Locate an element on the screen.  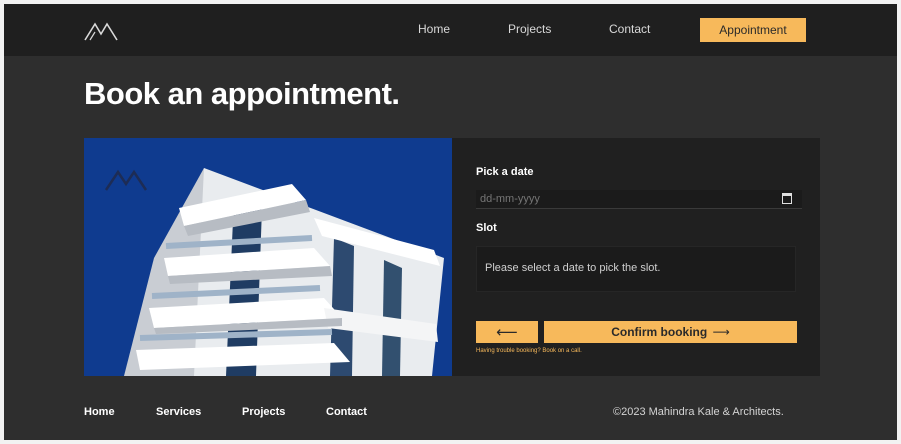
nav-home-link: Home is located at coordinates (434, 29).